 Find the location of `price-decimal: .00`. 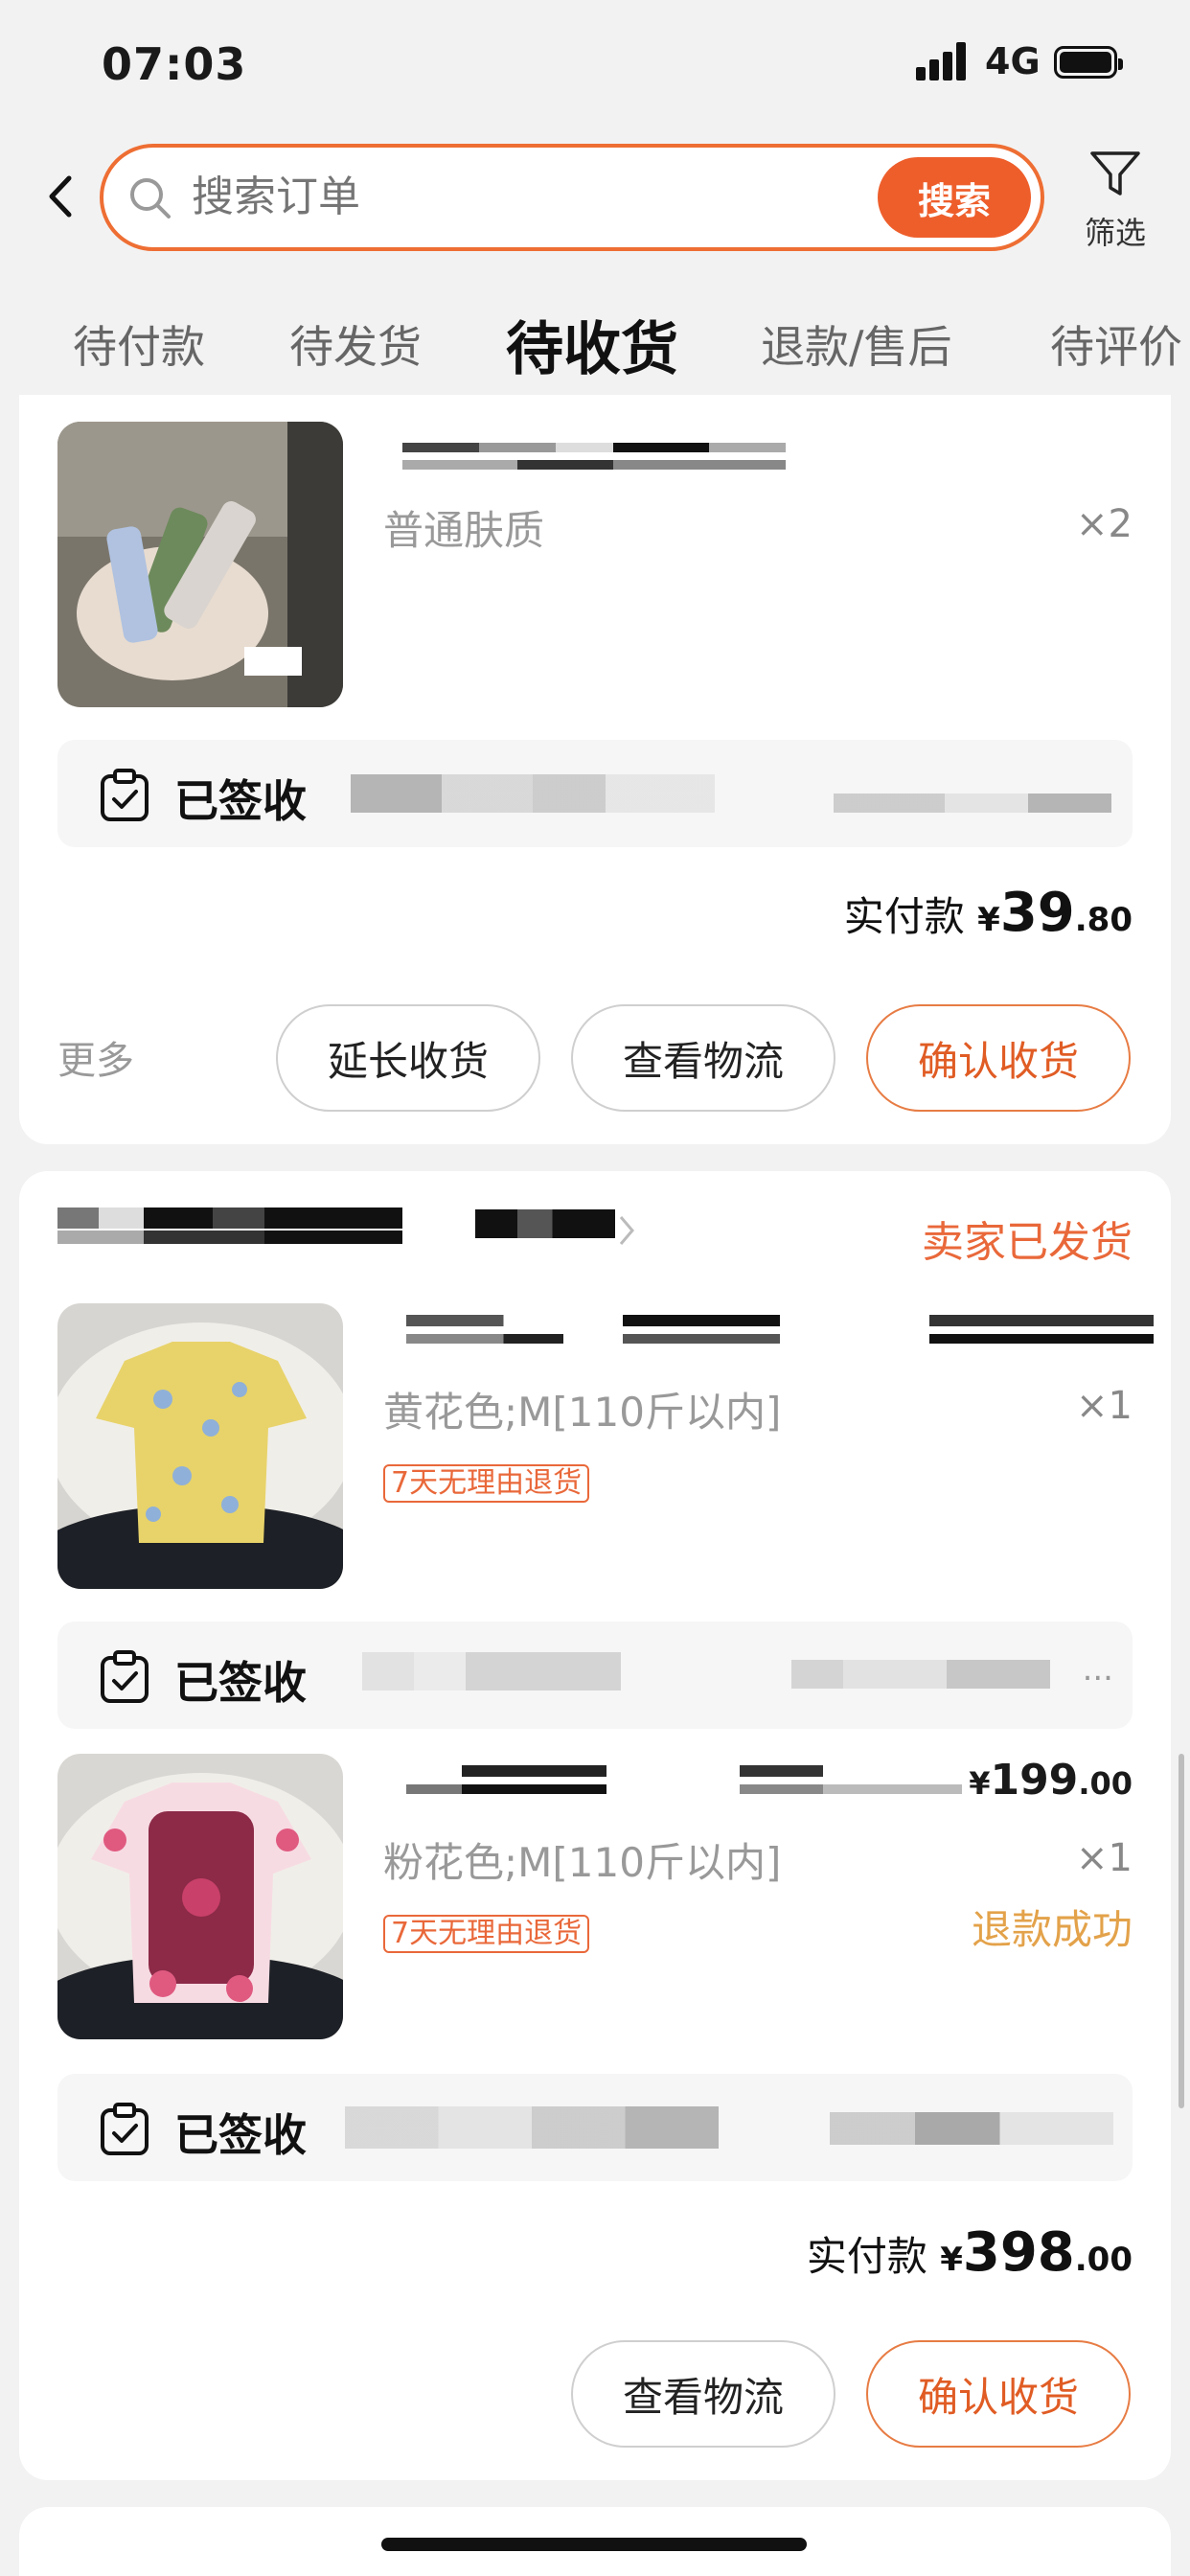

price-decimal: .00 is located at coordinates (1105, 1783).